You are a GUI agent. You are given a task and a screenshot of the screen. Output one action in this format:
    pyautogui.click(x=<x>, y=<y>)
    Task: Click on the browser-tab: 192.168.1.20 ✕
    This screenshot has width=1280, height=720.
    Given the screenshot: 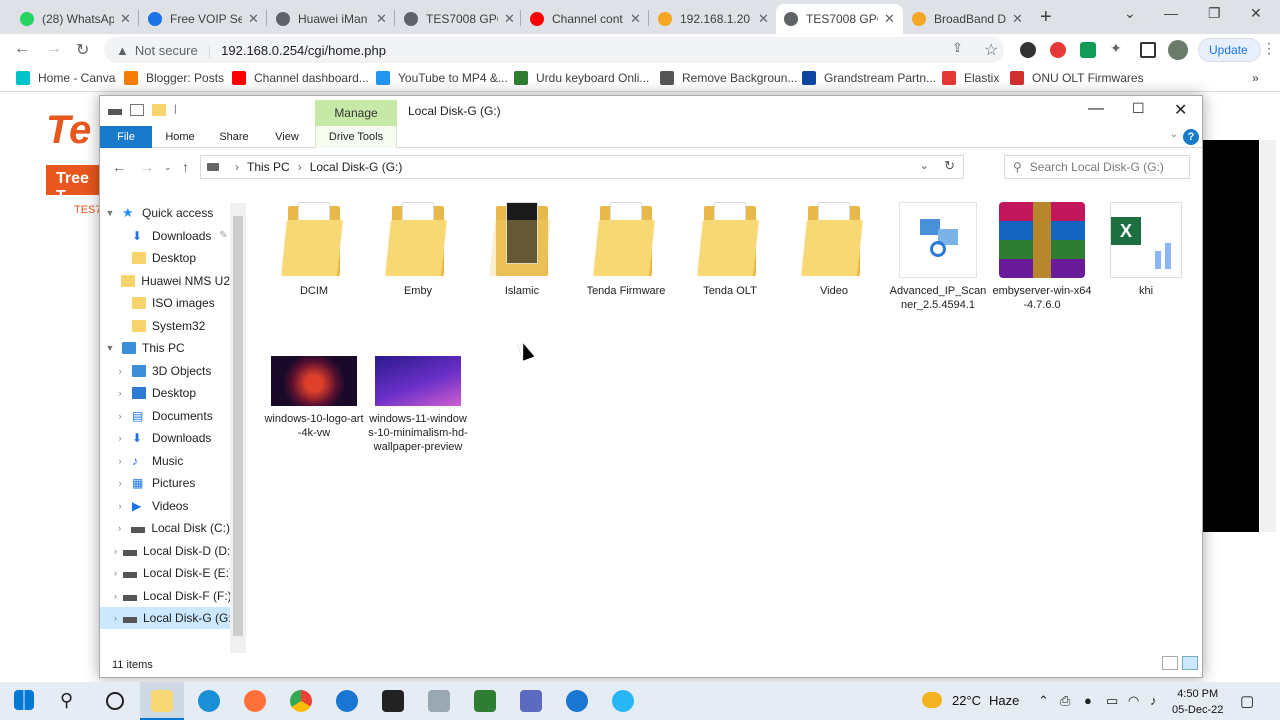 What is the action you would take?
    pyautogui.click(x=713, y=19)
    